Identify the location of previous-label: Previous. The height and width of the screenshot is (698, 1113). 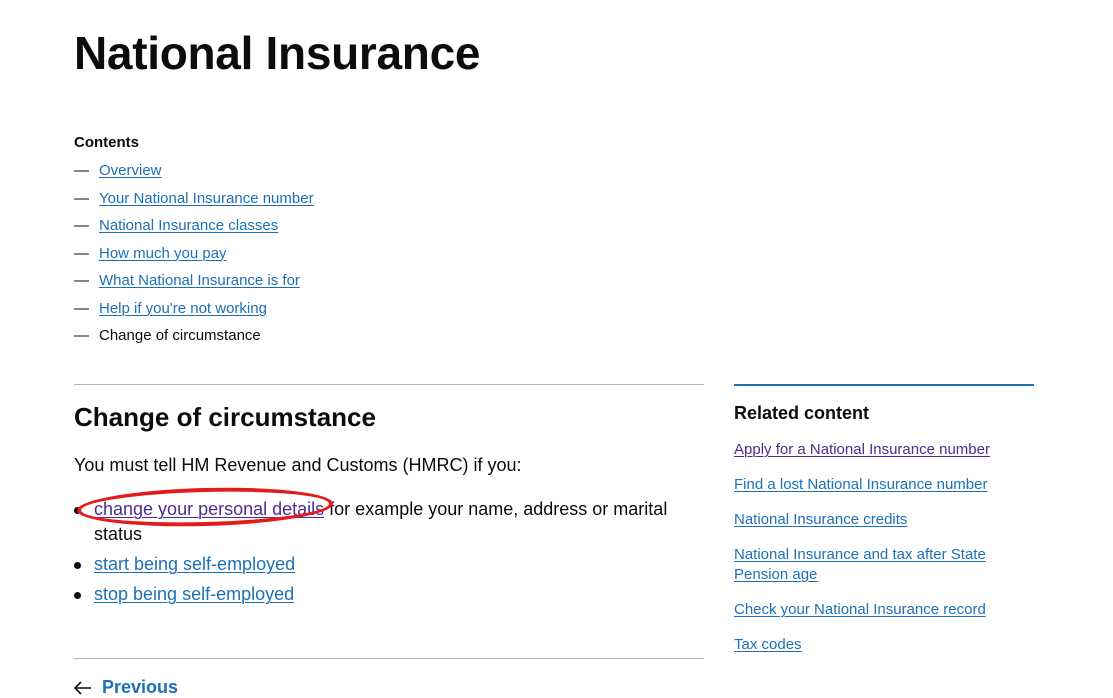
(140, 687).